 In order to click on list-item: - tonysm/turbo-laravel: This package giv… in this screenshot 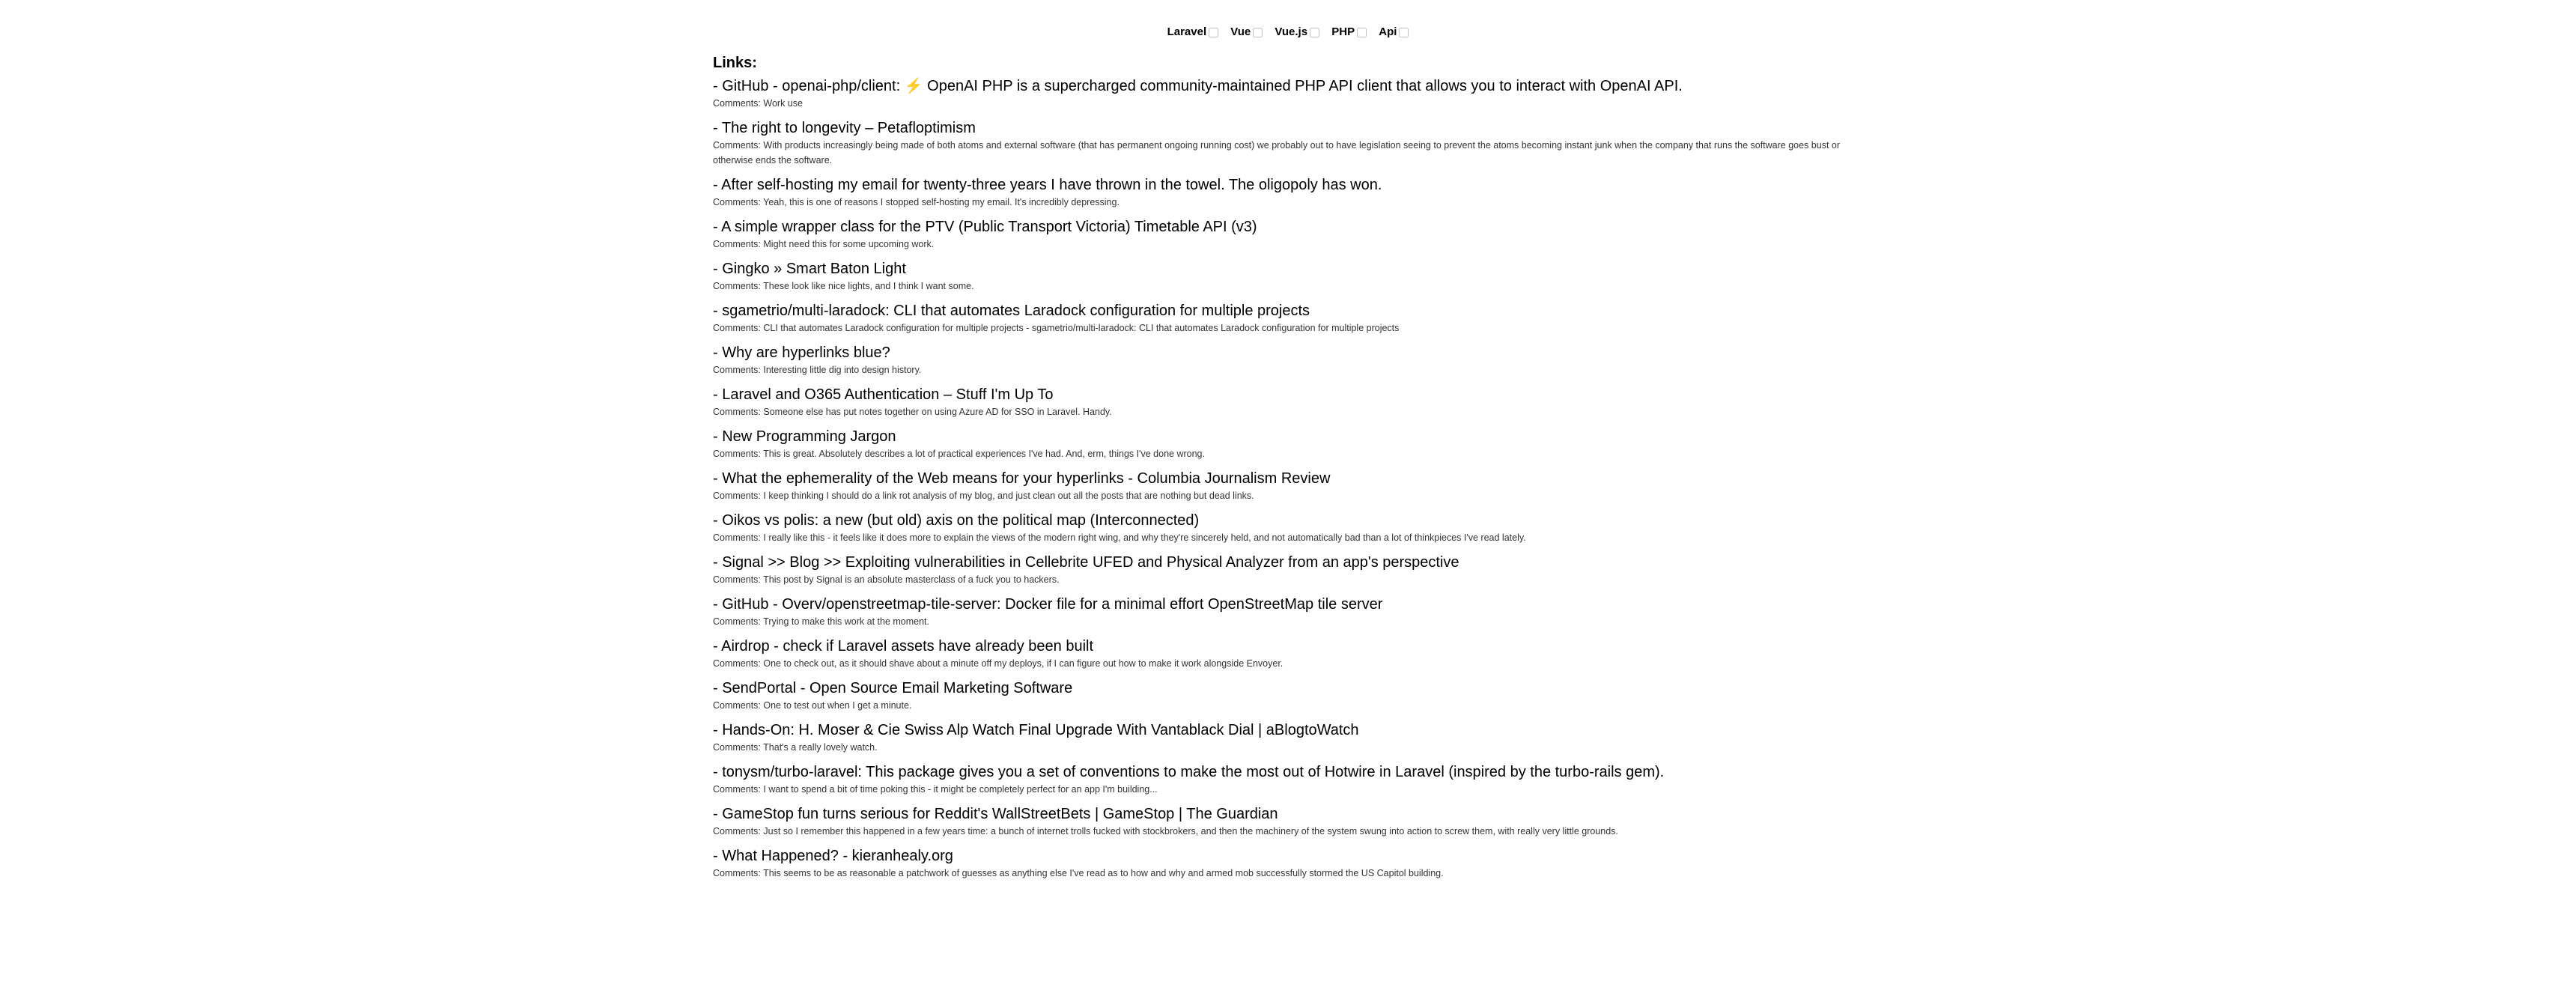, I will do `click(1282, 780)`.